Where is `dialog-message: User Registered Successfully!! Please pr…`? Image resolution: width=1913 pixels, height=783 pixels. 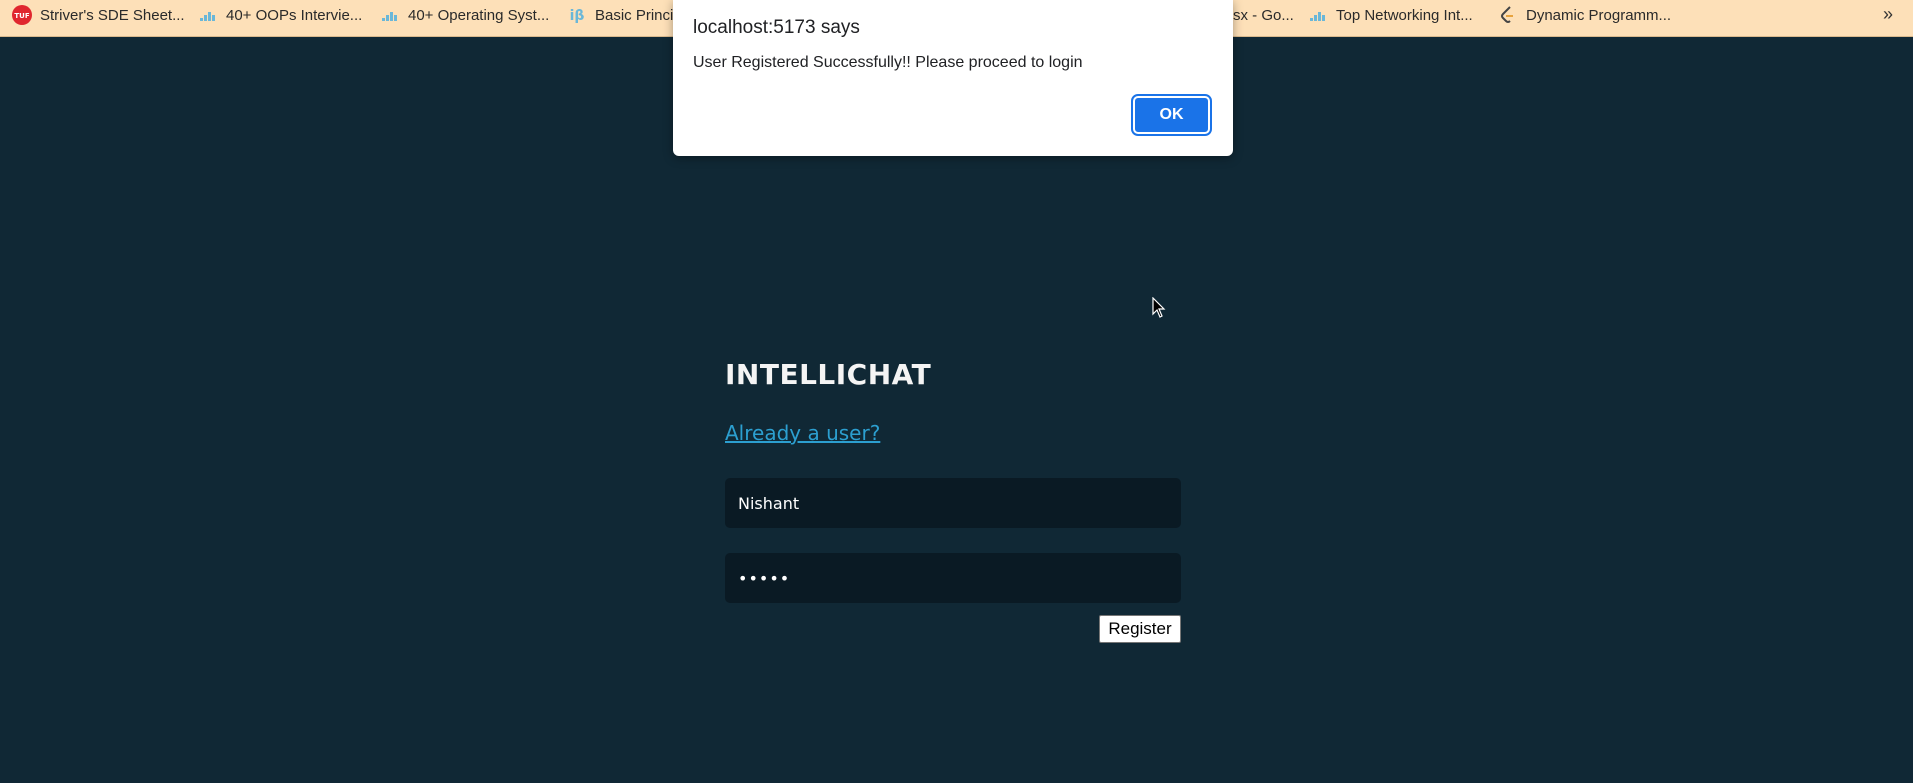 dialog-message: User Registered Successfully!! Please pr… is located at coordinates (888, 62).